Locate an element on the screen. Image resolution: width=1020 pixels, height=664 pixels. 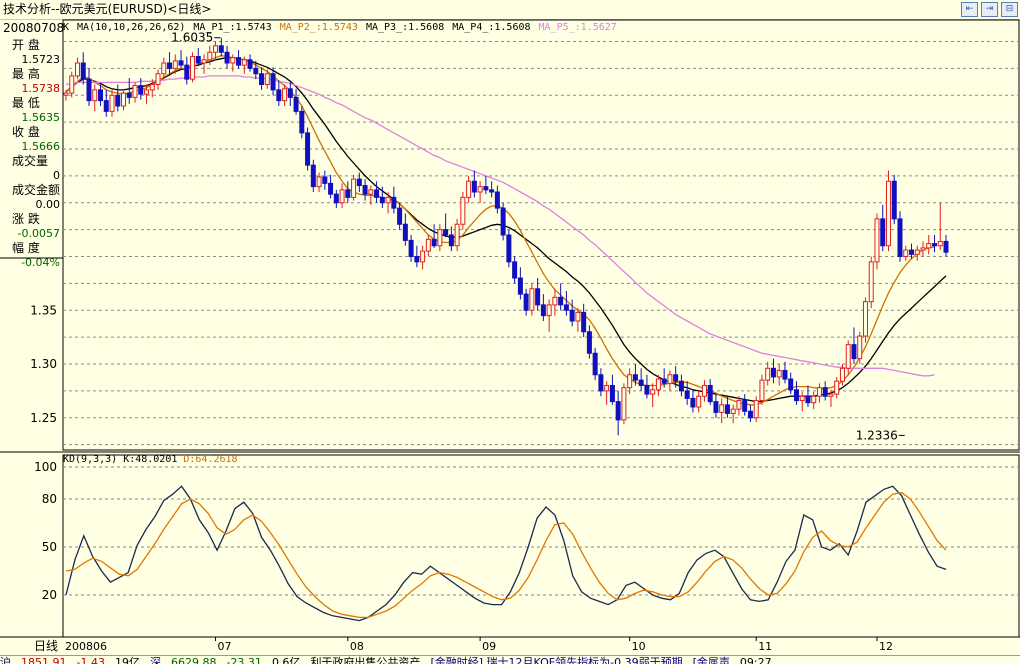
info-item: K:48.0201 is located at coordinates (150, 459).